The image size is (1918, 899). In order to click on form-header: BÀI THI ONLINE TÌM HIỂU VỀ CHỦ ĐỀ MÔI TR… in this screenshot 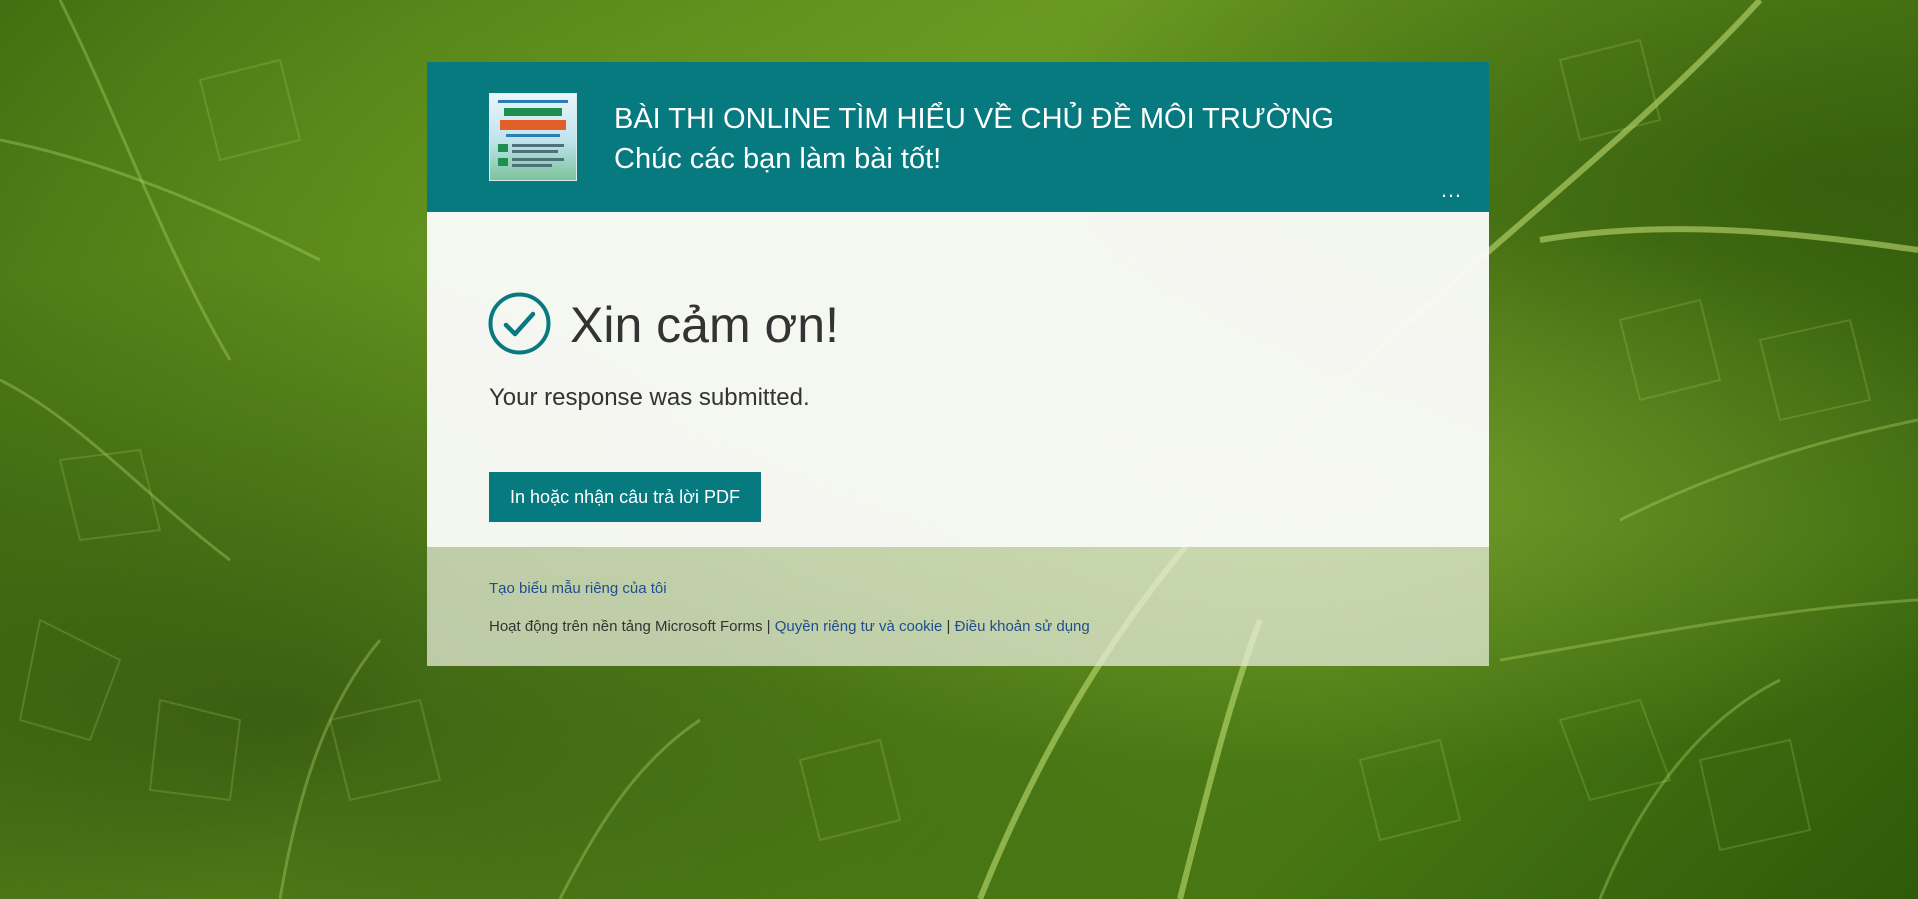, I will do `click(958, 137)`.